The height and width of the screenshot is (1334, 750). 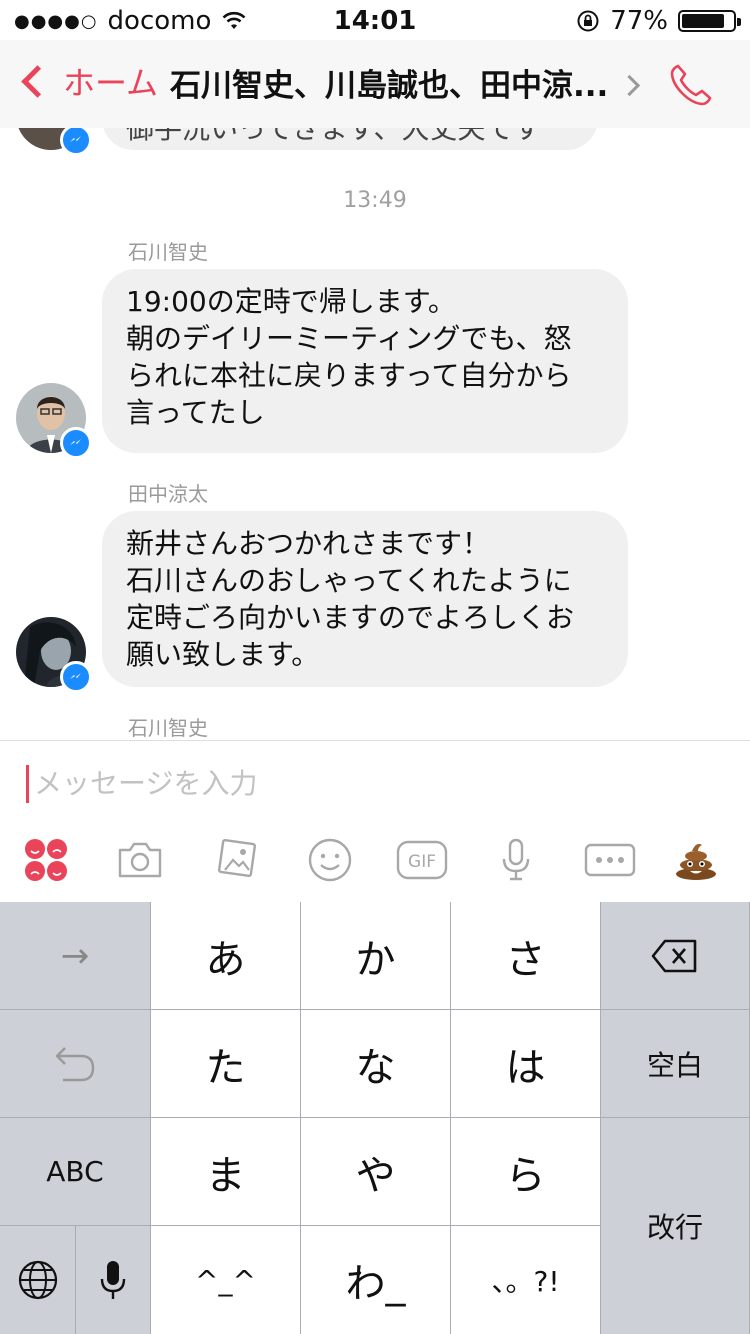 I want to click on message-line: 願い致します。, so click(x=223, y=654).